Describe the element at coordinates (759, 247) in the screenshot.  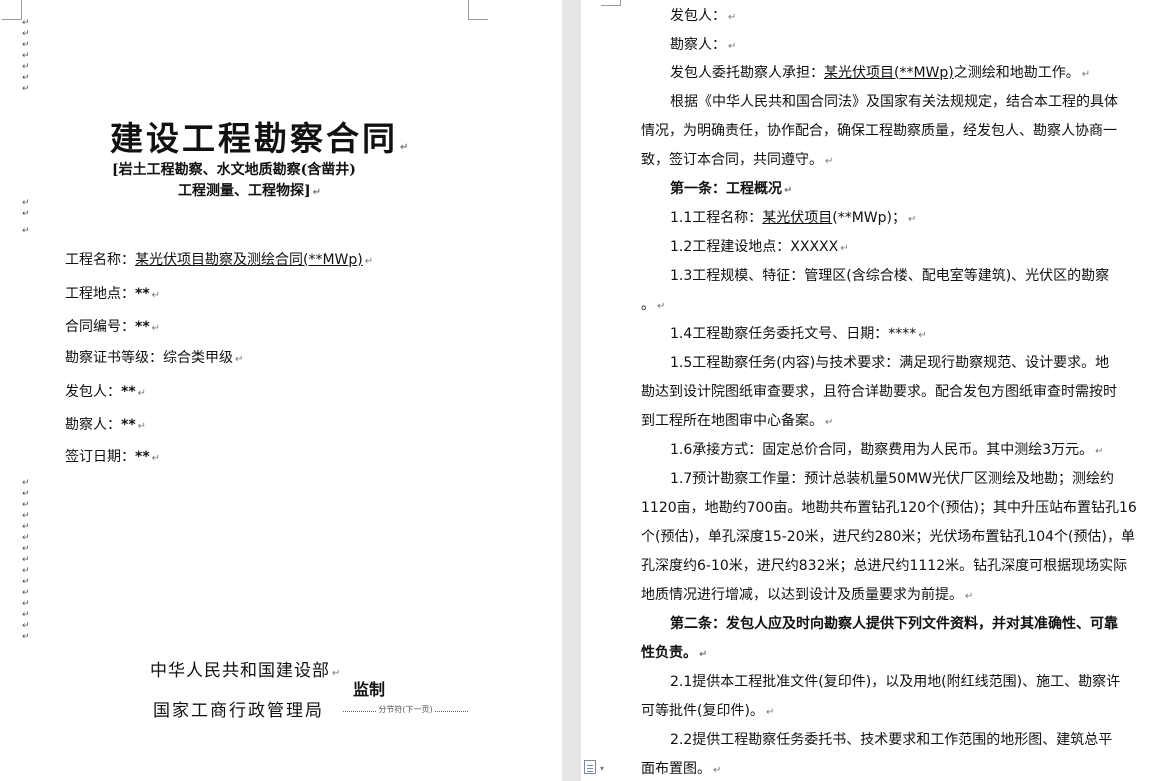
I see `clause-1-2: 1.2工程建设地点：XXXXX ↵` at that location.